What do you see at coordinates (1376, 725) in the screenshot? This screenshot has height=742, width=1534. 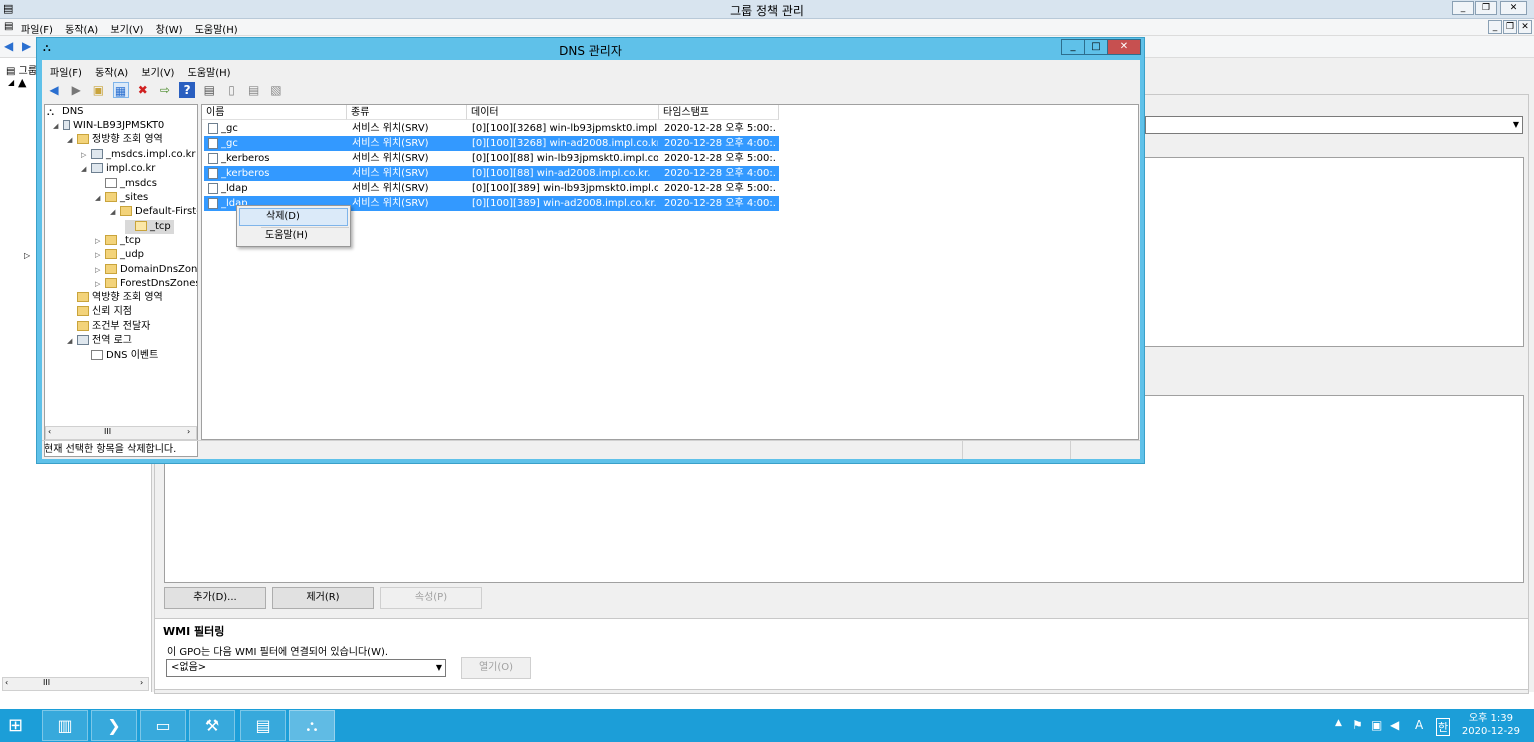 I see `network-icon: ▣` at bounding box center [1376, 725].